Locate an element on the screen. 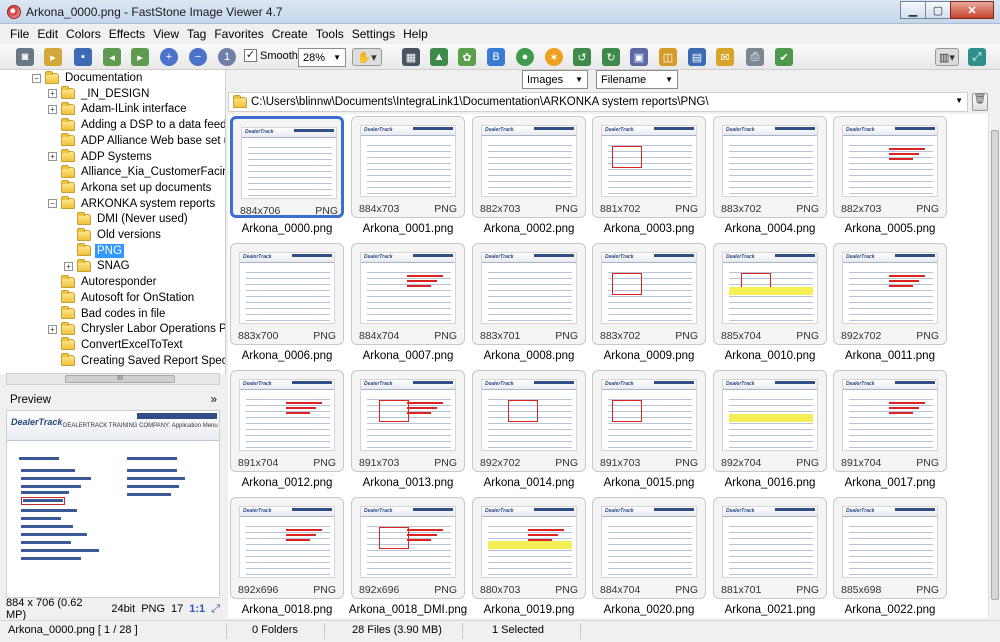 The height and width of the screenshot is (642, 1000). menu-help: Help is located at coordinates (415, 34).